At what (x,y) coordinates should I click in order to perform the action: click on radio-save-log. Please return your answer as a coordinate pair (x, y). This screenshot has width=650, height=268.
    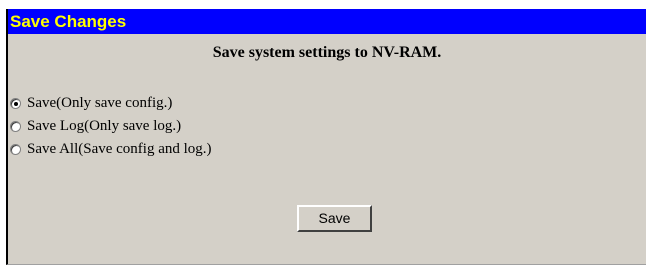
    Looking at the image, I should click on (15, 126).